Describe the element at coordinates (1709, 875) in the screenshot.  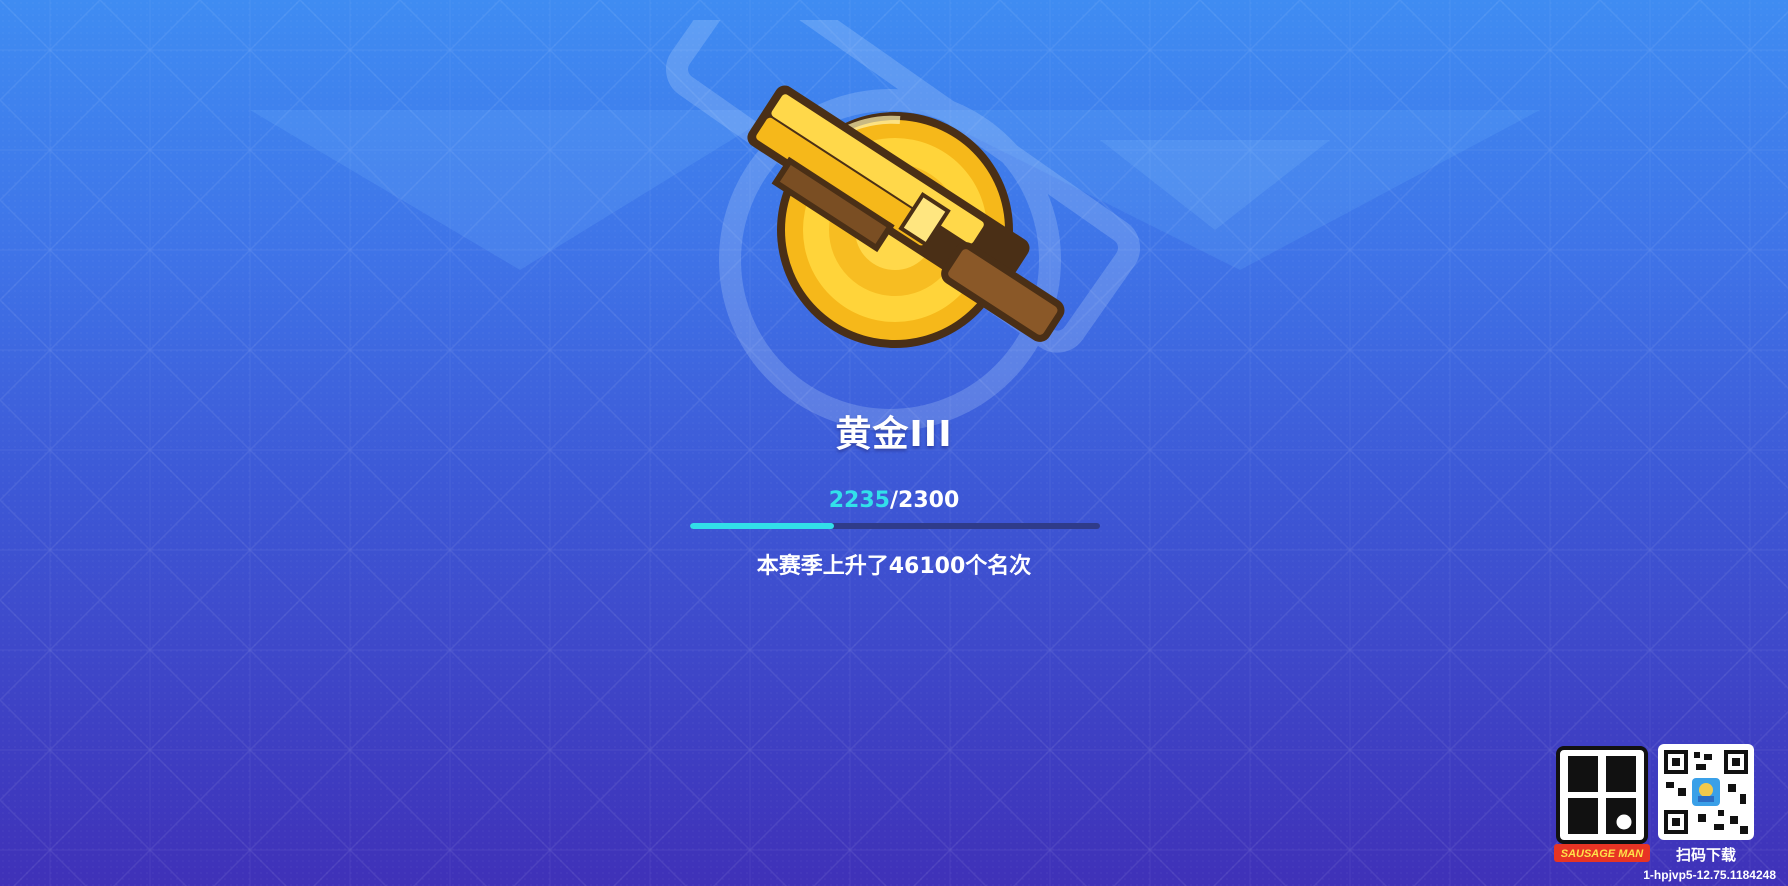
I see `build-id: 1-hpjvp5-12.75.1184248` at that location.